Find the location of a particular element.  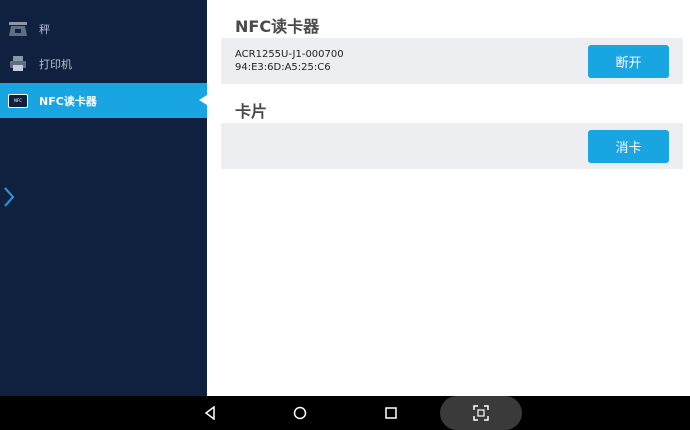

nfc-section-title: NFC读卡器 is located at coordinates (277, 26).